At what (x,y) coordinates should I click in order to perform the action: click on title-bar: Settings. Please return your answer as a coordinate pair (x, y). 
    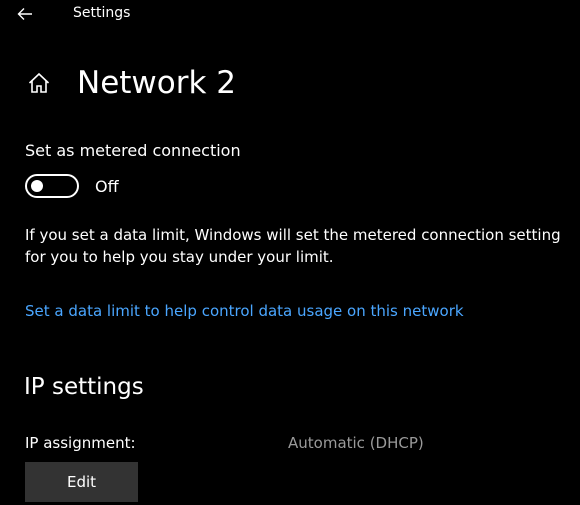
    Looking at the image, I should click on (290, 15).